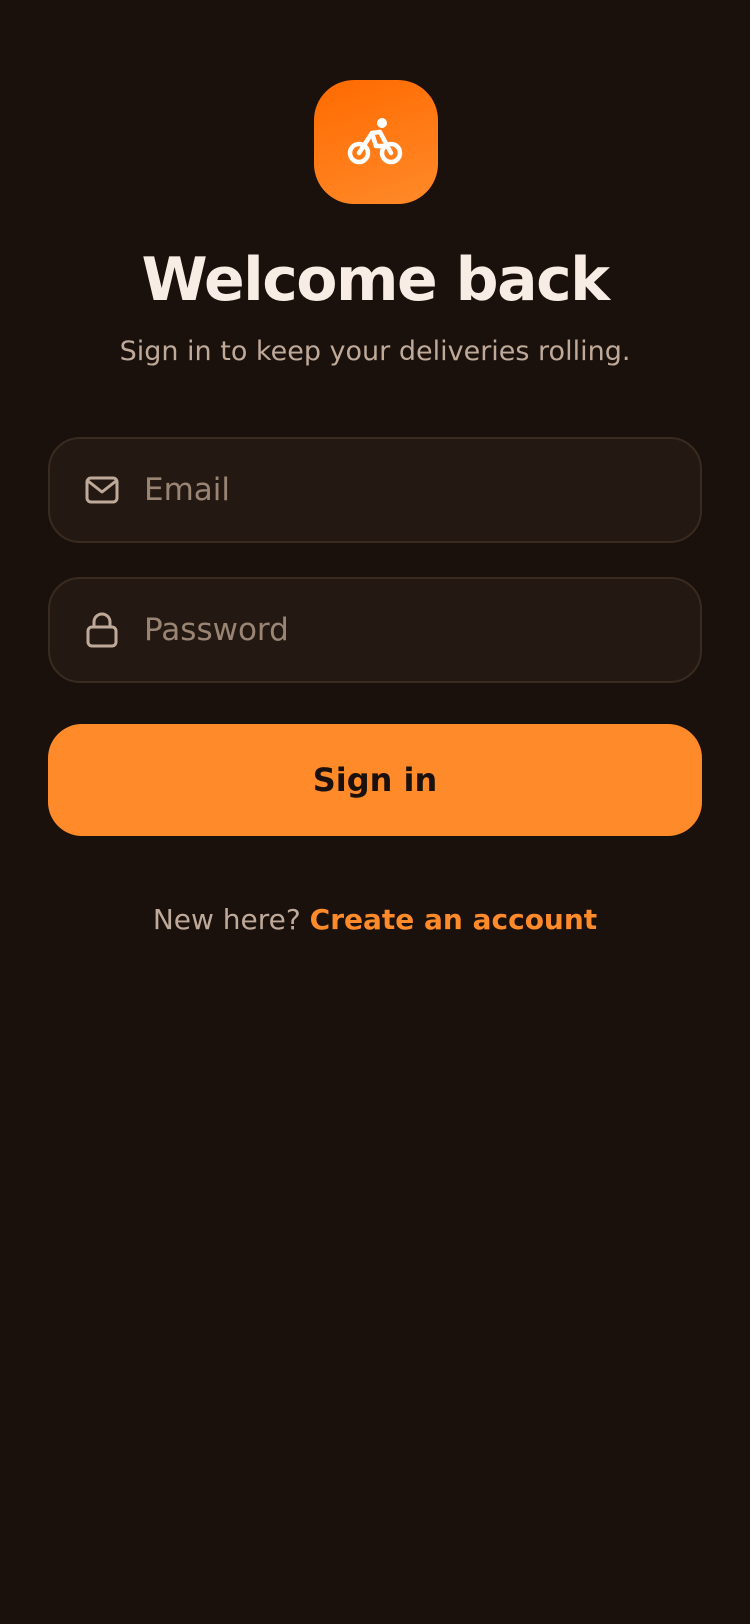  What do you see at coordinates (231, 919) in the screenshot?
I see `signup-prompt-text: New here?` at bounding box center [231, 919].